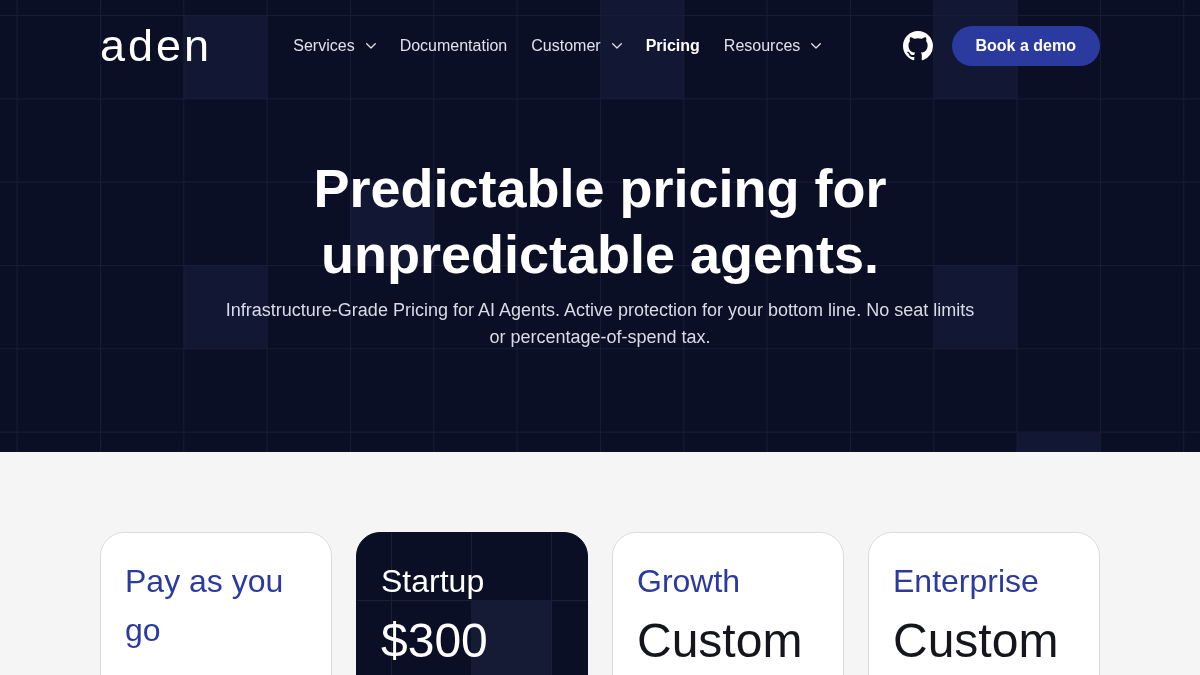  What do you see at coordinates (1025, 46) in the screenshot?
I see `book-demo-button: Book a demo` at bounding box center [1025, 46].